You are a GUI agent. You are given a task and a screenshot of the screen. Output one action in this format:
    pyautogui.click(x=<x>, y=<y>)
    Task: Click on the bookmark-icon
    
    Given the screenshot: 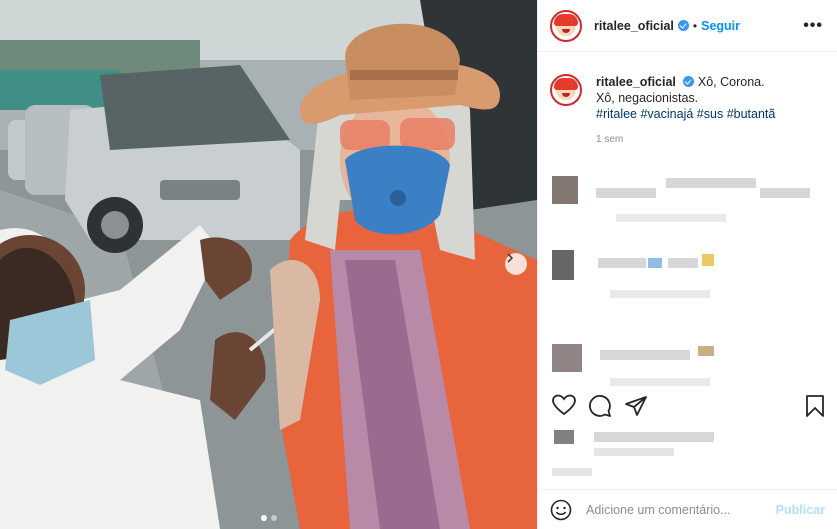 What is the action you would take?
    pyautogui.click(x=815, y=406)
    